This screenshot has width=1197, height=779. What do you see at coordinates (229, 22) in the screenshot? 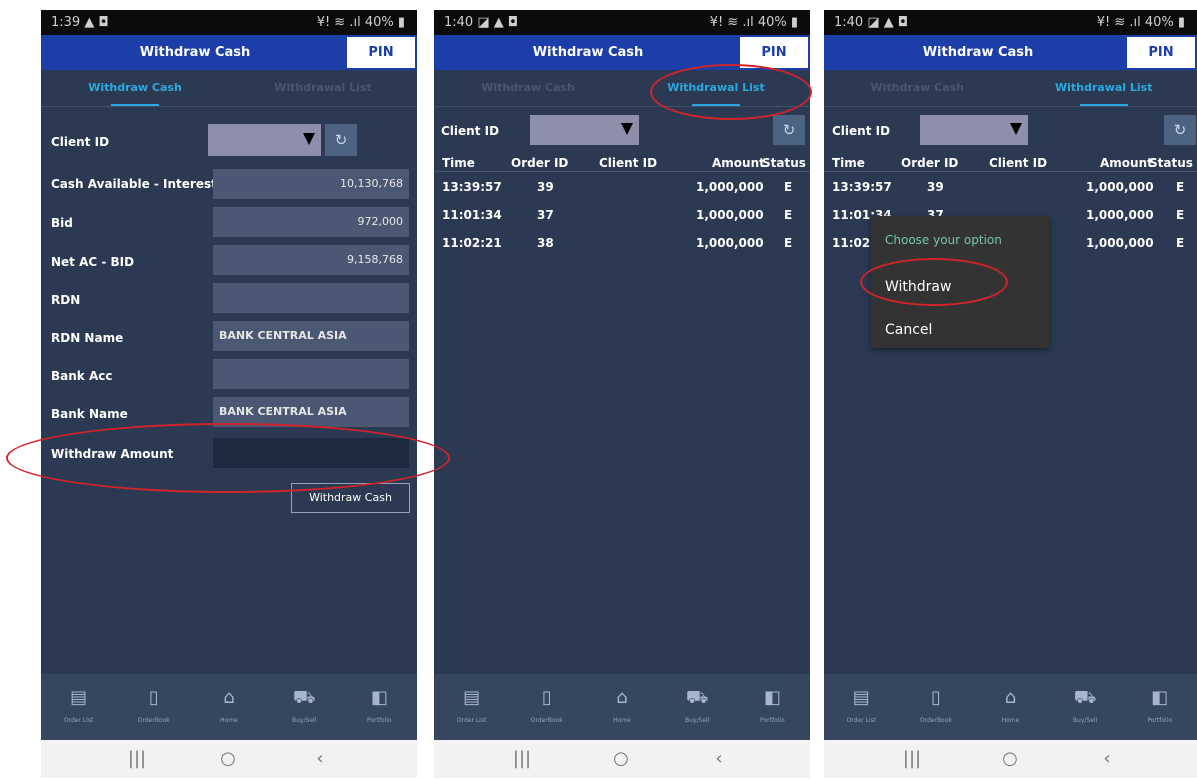
I see `status-bar: 1:39 ▲ ◘ ¥! ≋ .ıl 40% ▮` at bounding box center [229, 22].